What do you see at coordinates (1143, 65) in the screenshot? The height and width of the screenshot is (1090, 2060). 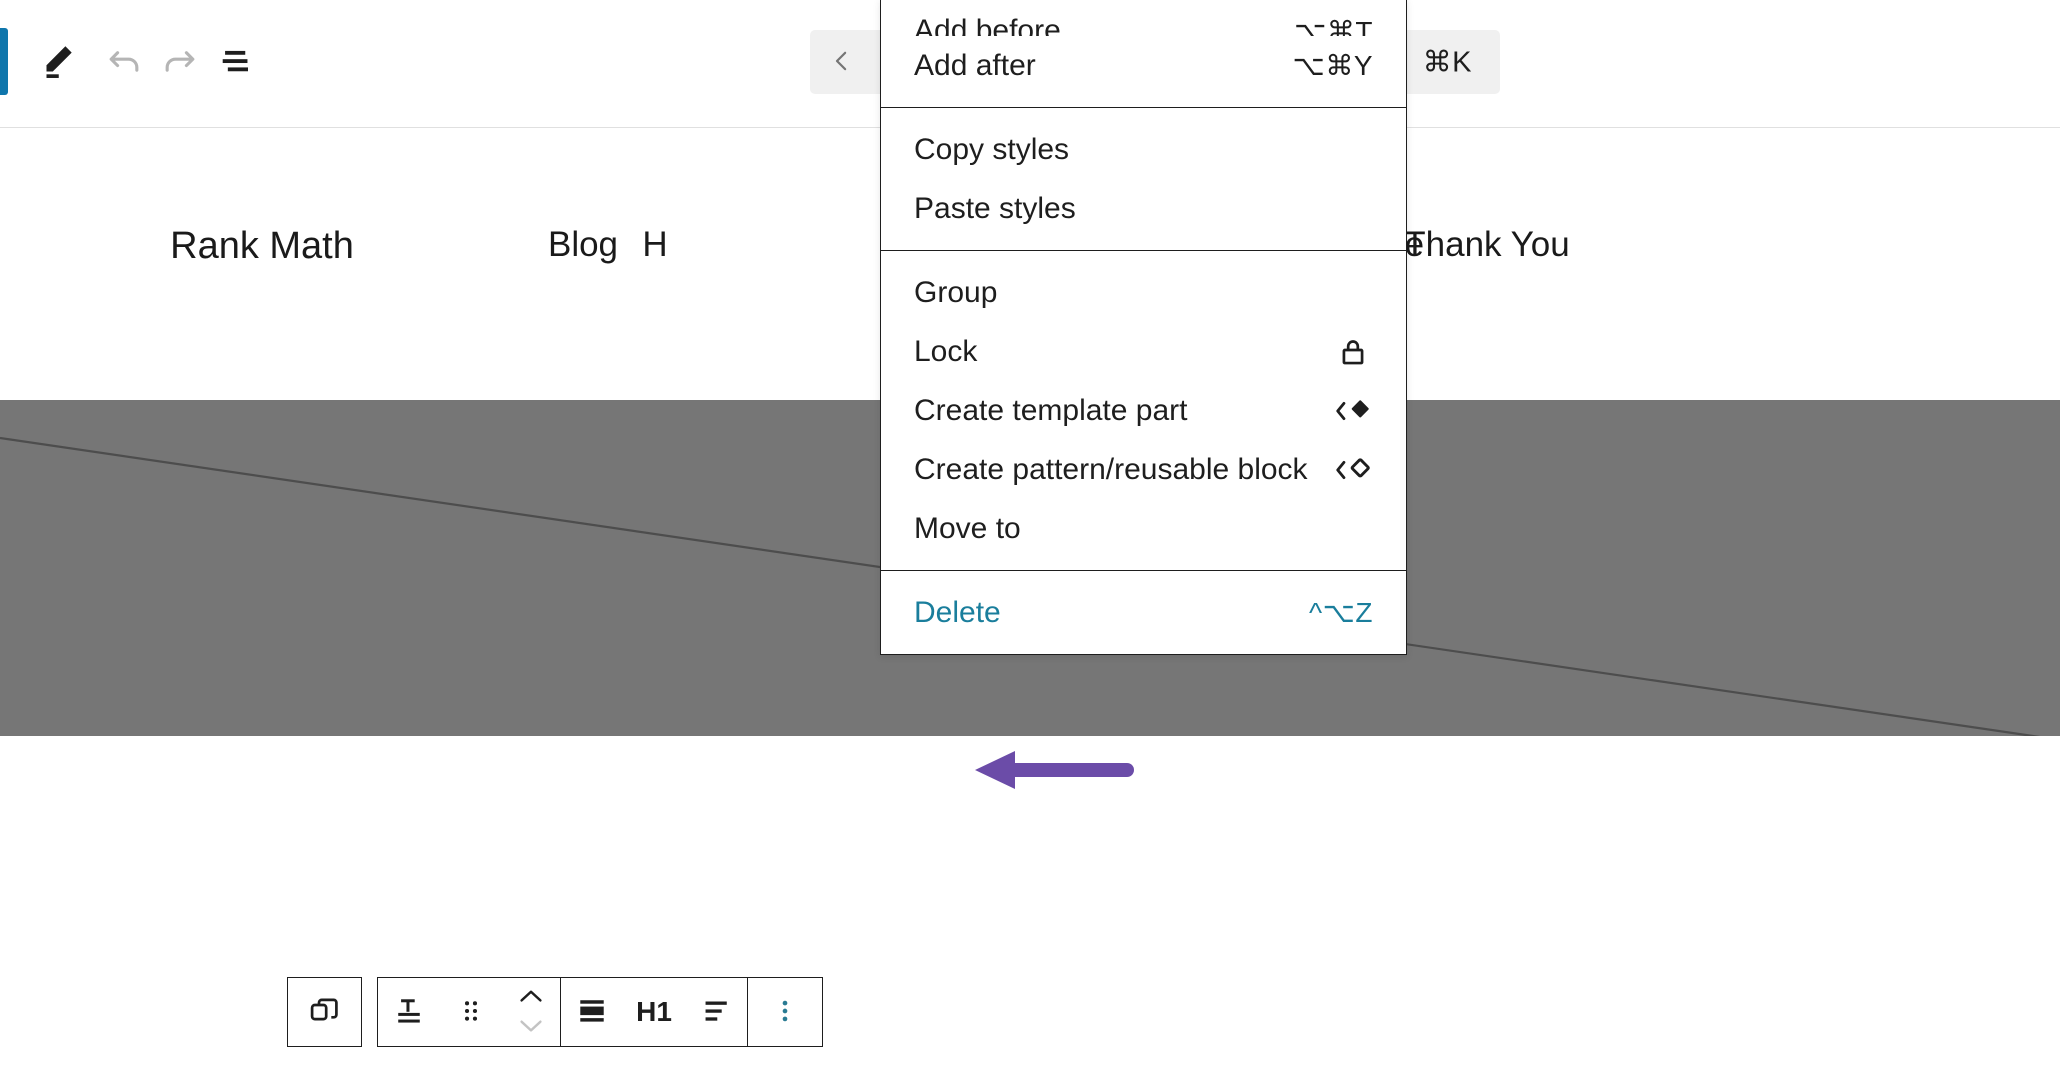 I see `menu-item-add-after: Add after ⌥⌘Y` at bounding box center [1143, 65].